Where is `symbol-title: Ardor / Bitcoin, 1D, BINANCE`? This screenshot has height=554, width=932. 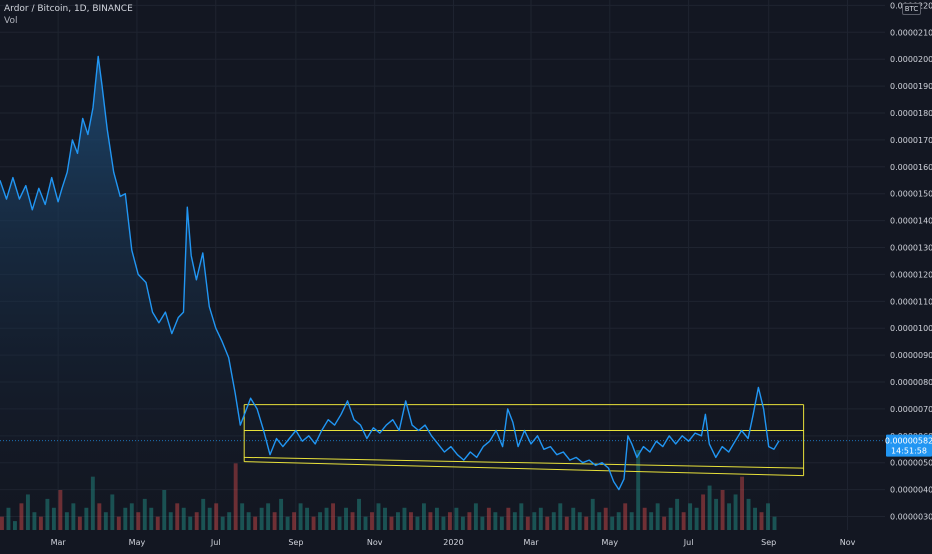
symbol-title: Ardor / Bitcoin, 1D, BINANCE is located at coordinates (68, 9).